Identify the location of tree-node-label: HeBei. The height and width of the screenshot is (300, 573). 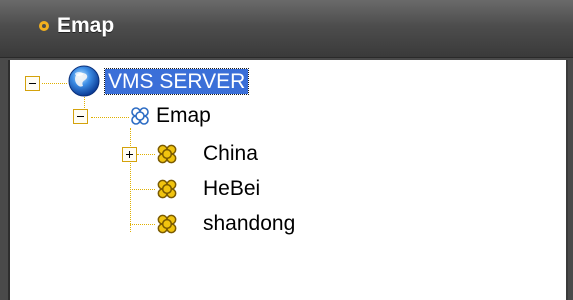
(231, 188).